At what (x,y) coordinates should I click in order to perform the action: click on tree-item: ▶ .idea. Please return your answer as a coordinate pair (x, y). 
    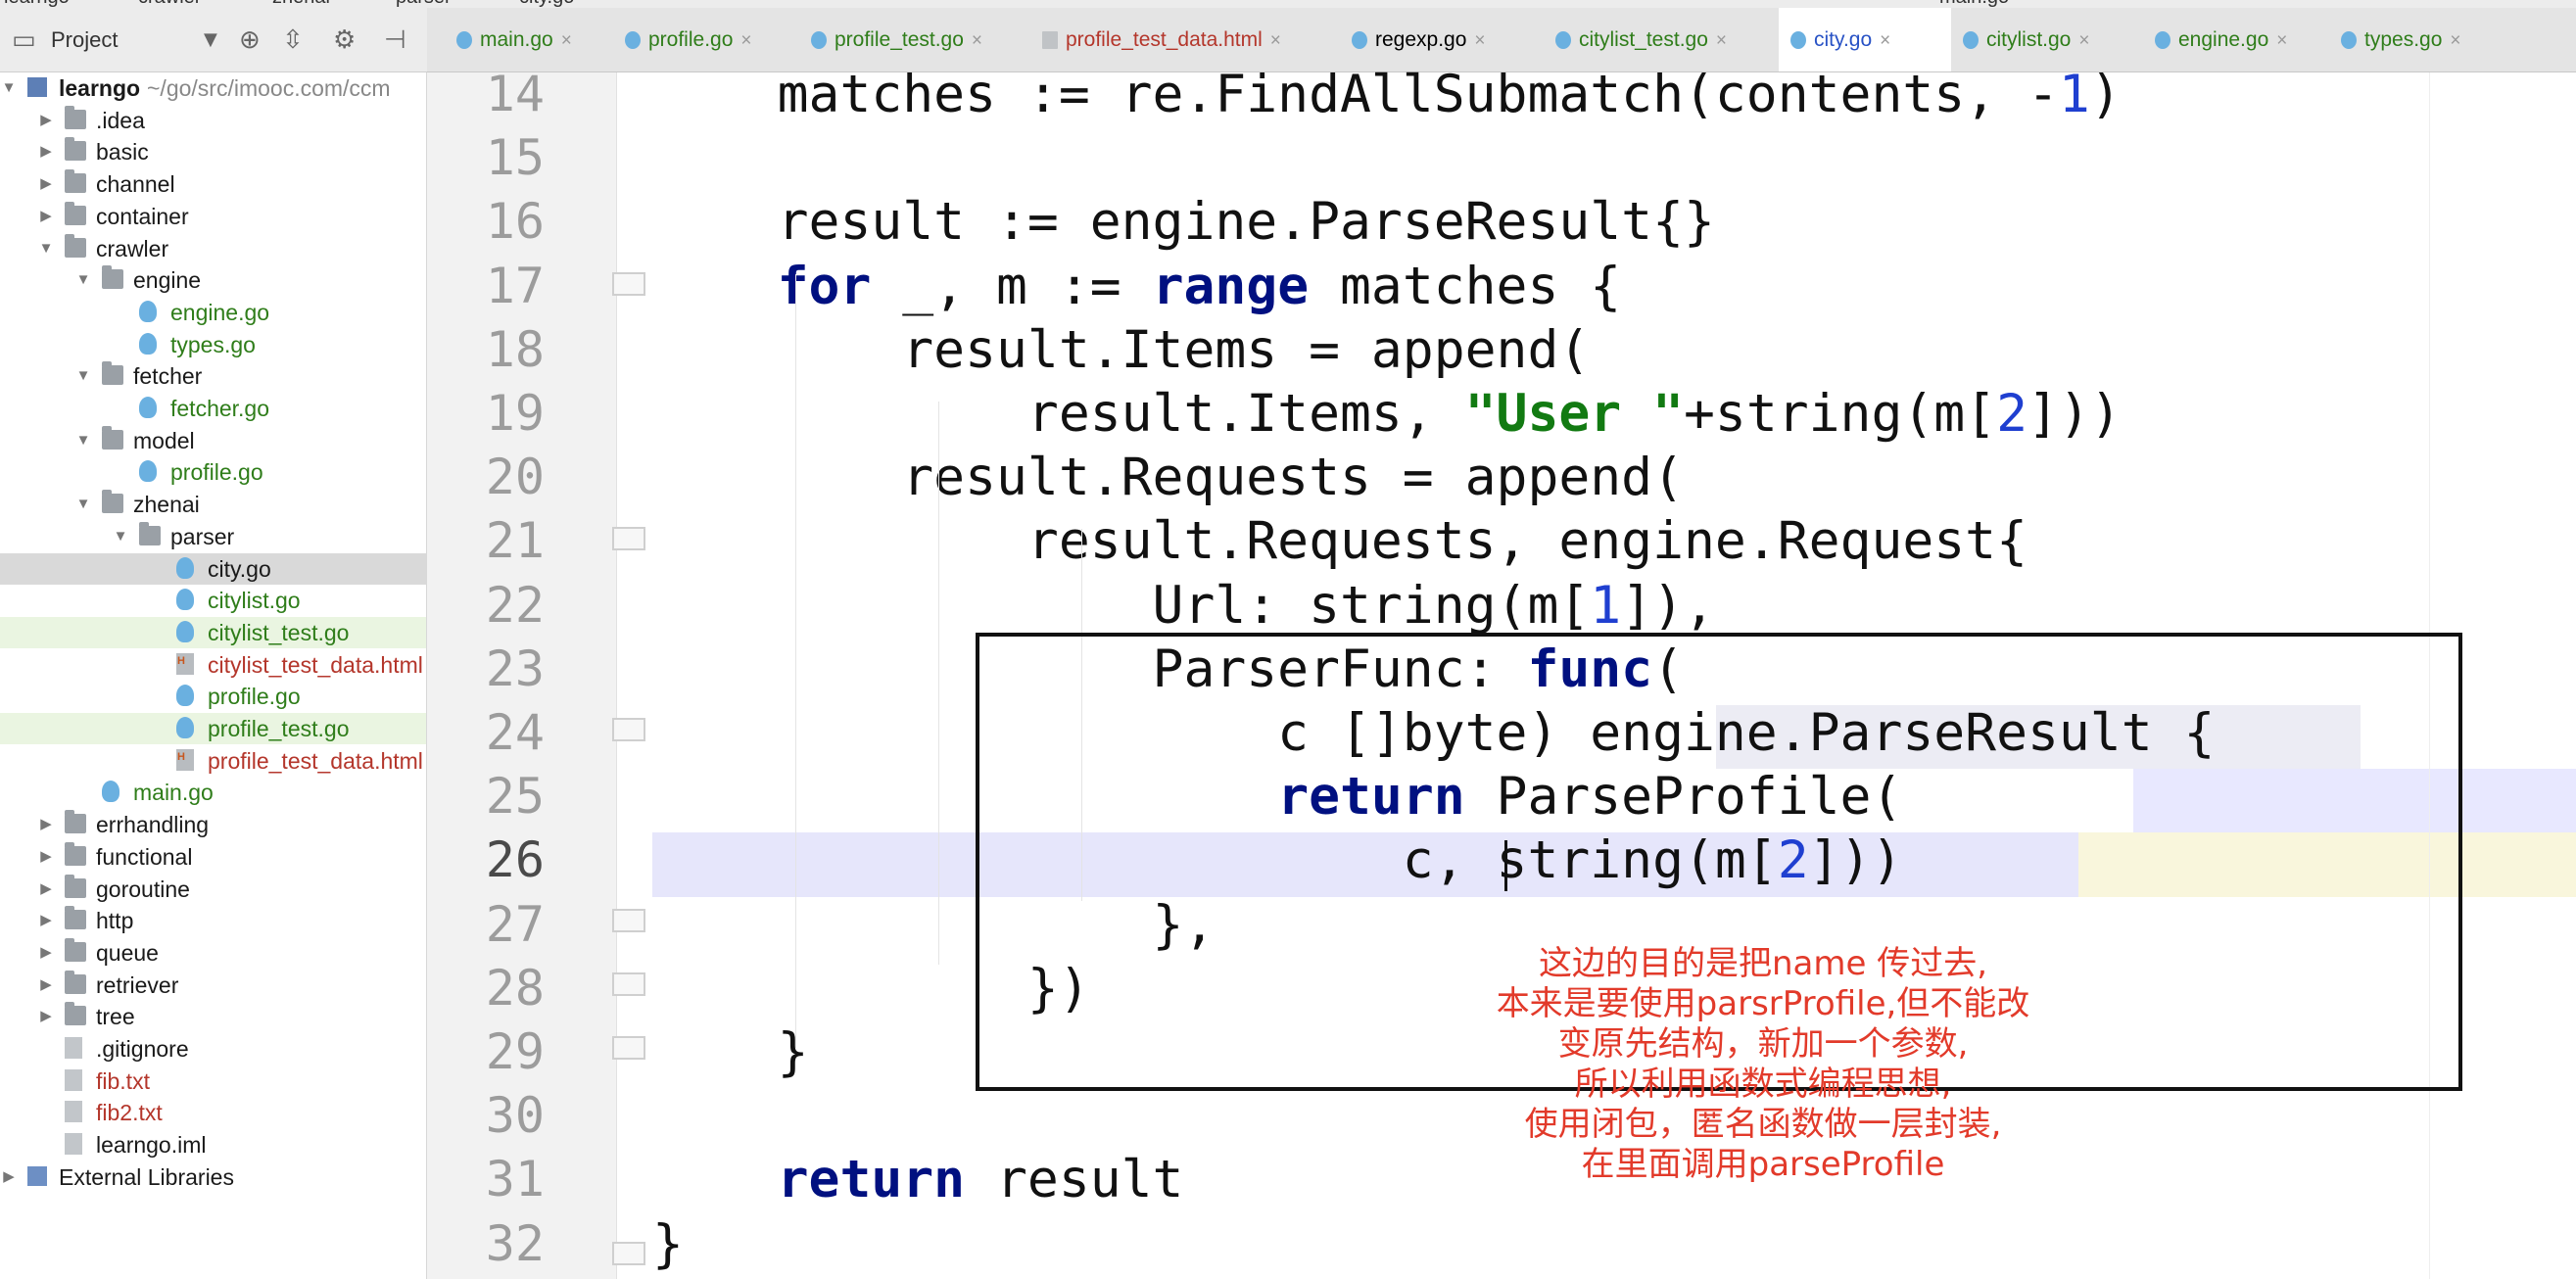
    Looking at the image, I should click on (213, 121).